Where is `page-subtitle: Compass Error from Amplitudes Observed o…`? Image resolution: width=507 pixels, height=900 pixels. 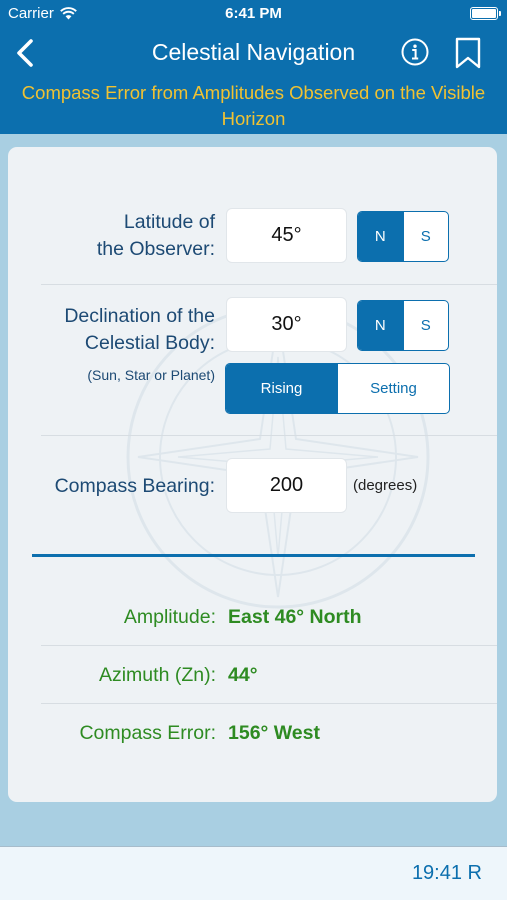
page-subtitle: Compass Error from Amplitudes Observed o… is located at coordinates (253, 105).